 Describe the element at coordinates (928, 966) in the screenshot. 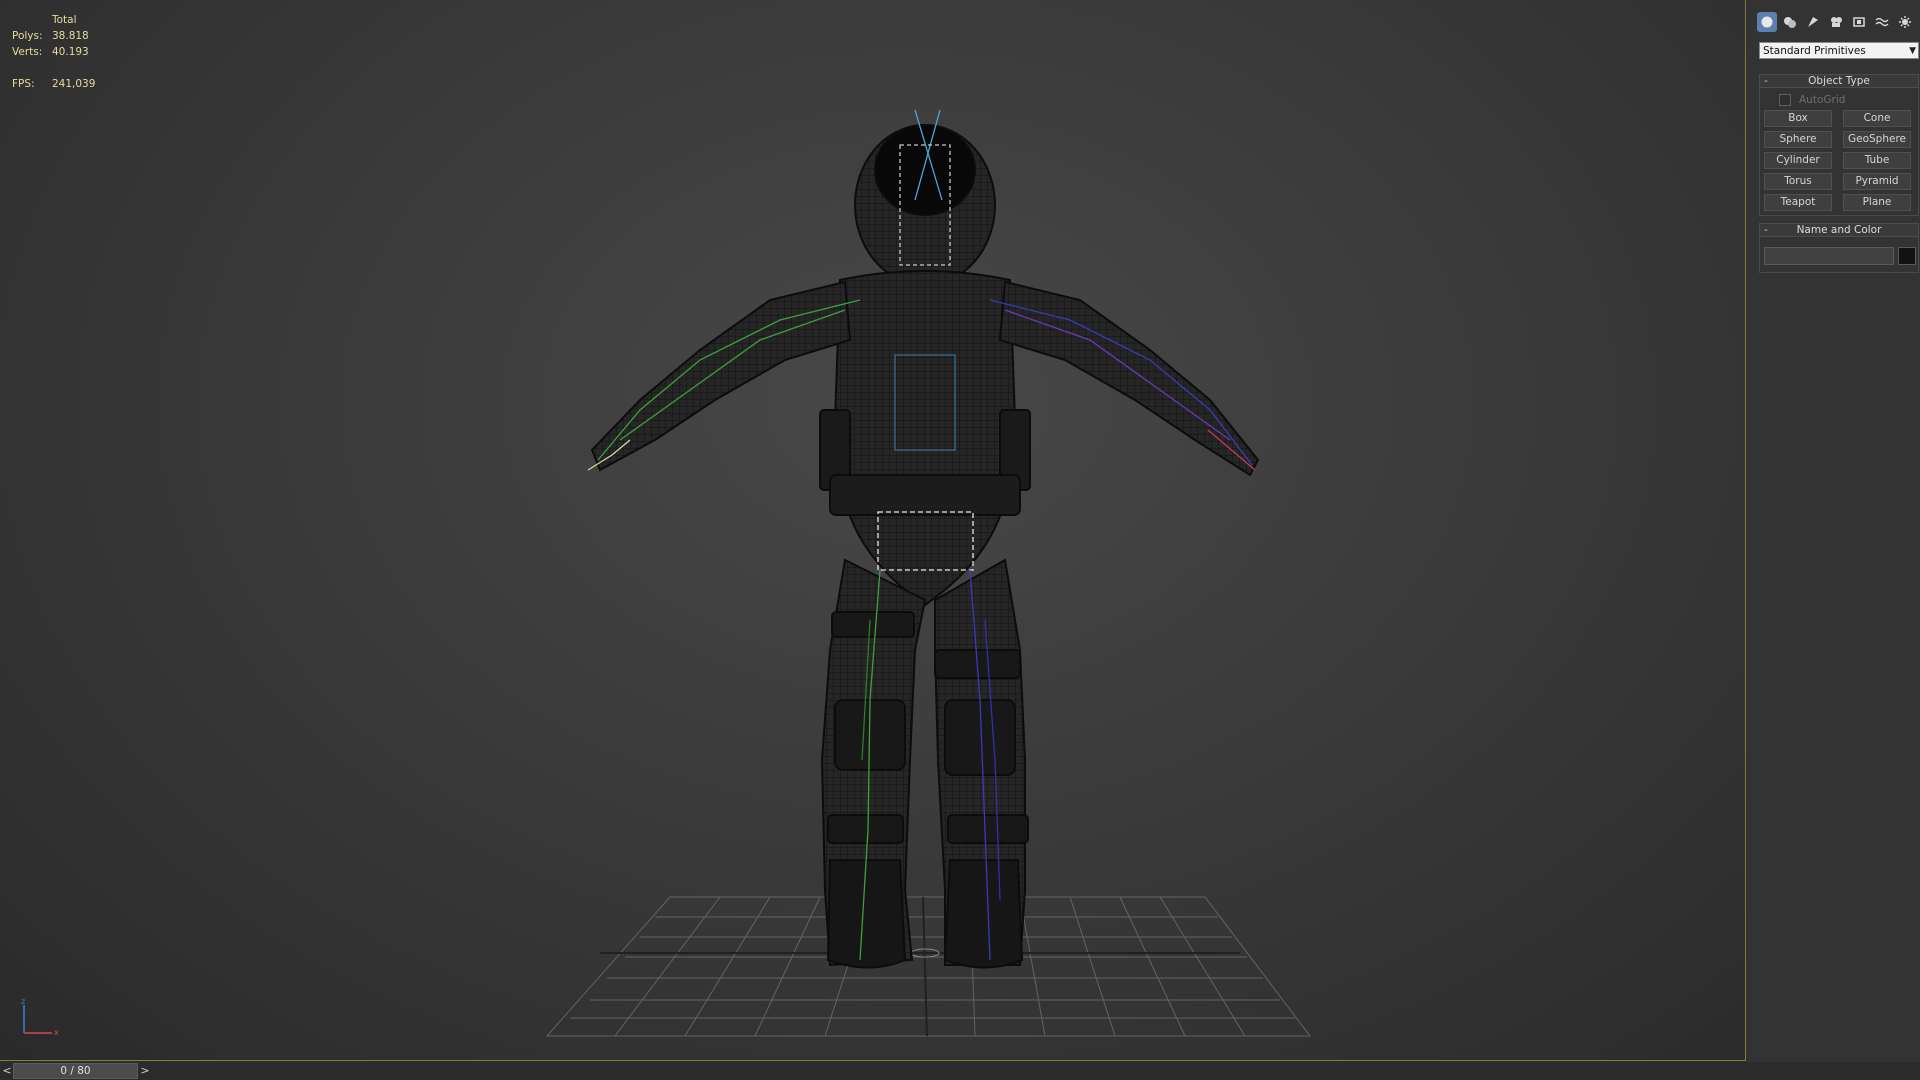

I see `ground-grid` at that location.